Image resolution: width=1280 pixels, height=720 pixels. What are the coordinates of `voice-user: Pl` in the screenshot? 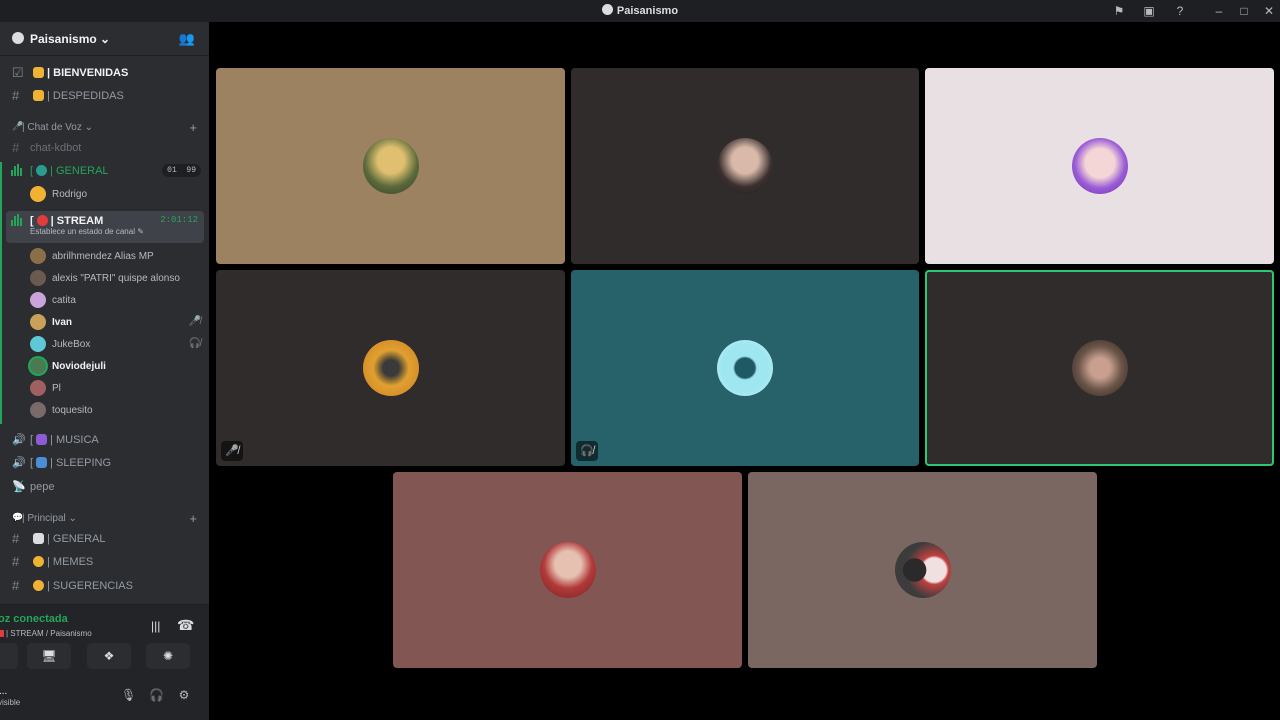 It's located at (117, 388).